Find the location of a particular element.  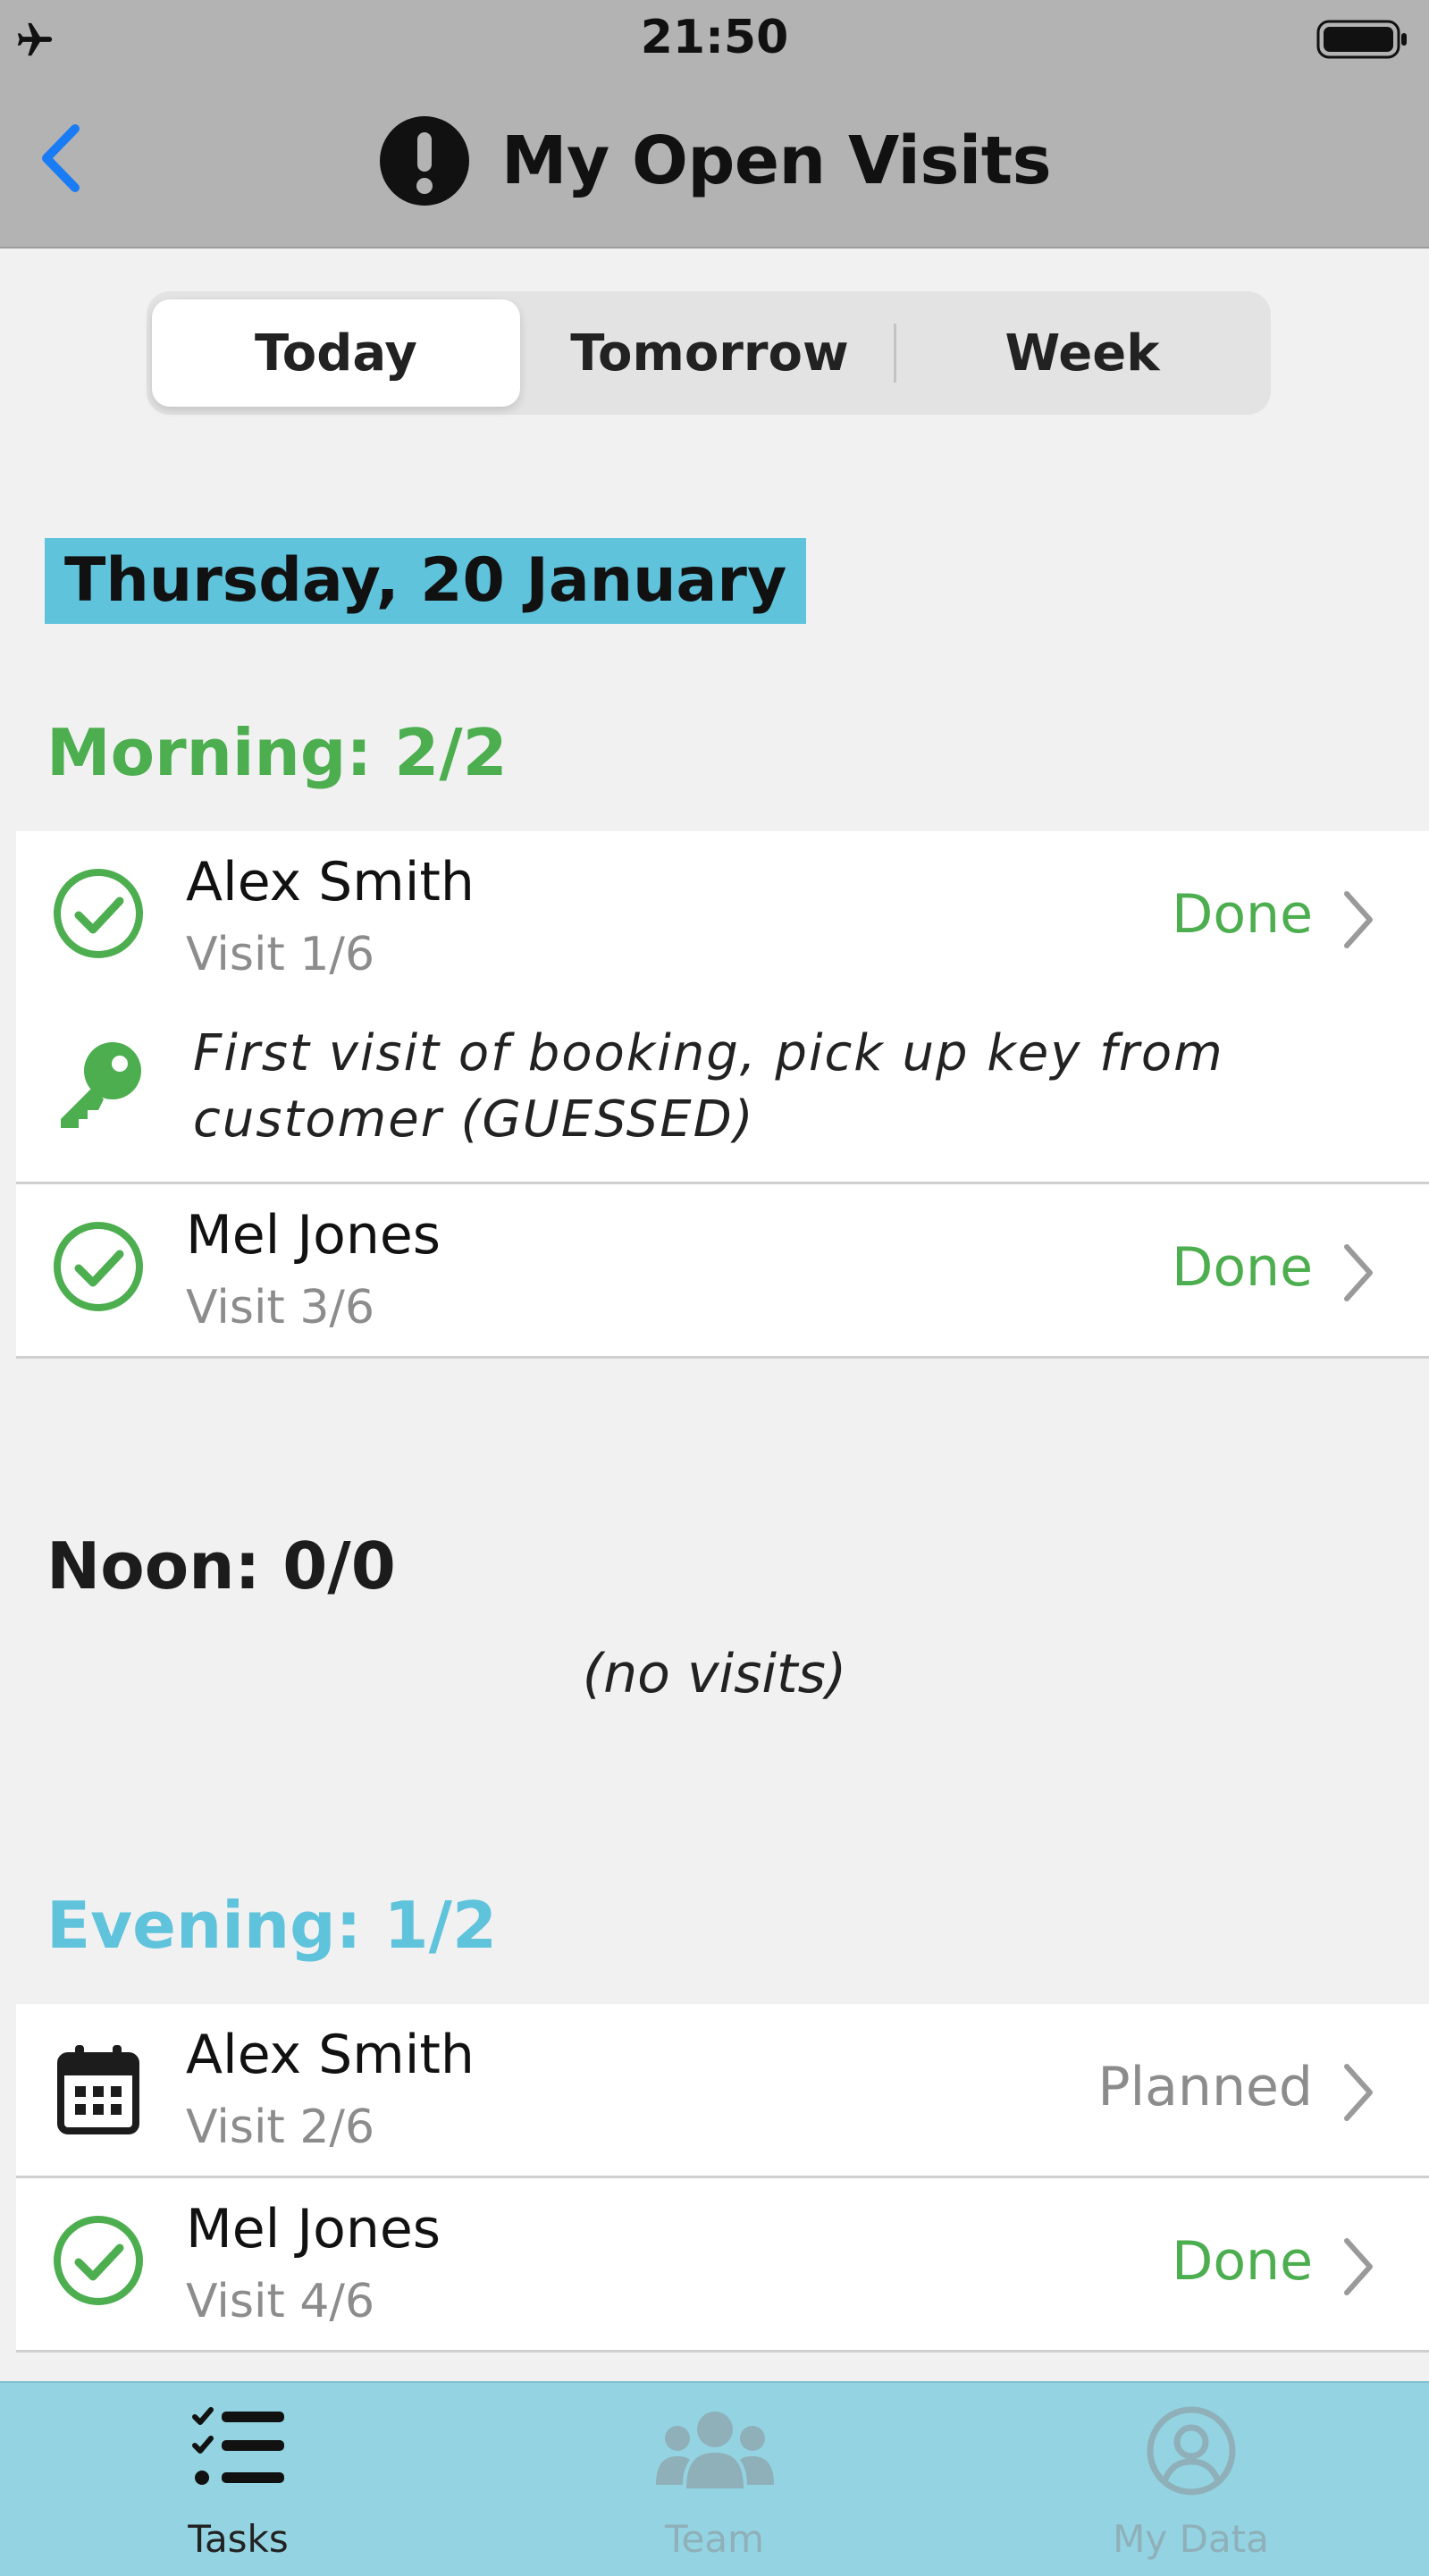

visit-card: Alex Smith Visit 2/6 Planned is located at coordinates (722, 2091).